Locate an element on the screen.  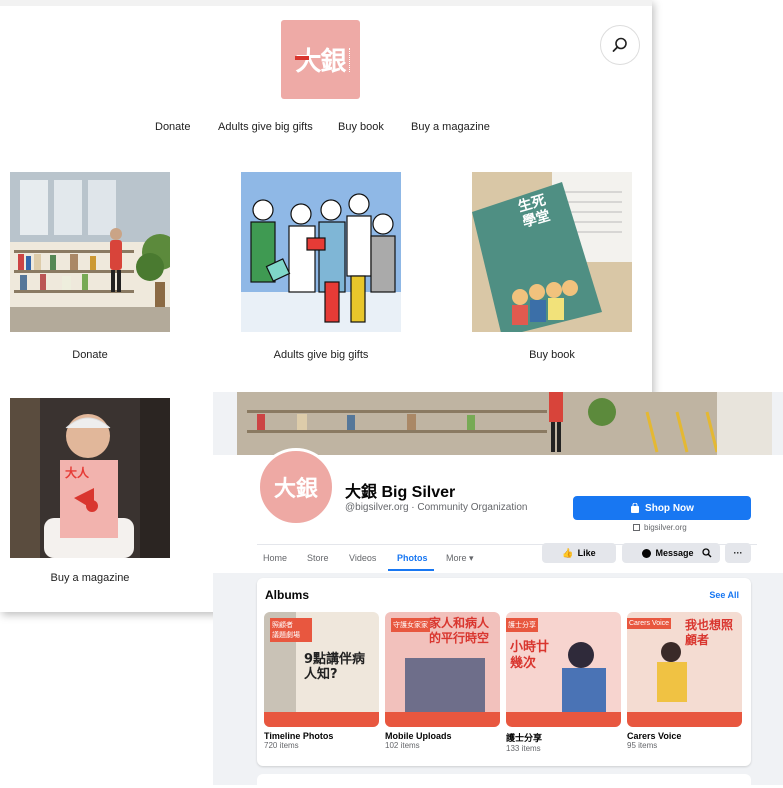
next-section-card is located at coordinates (504, 781).